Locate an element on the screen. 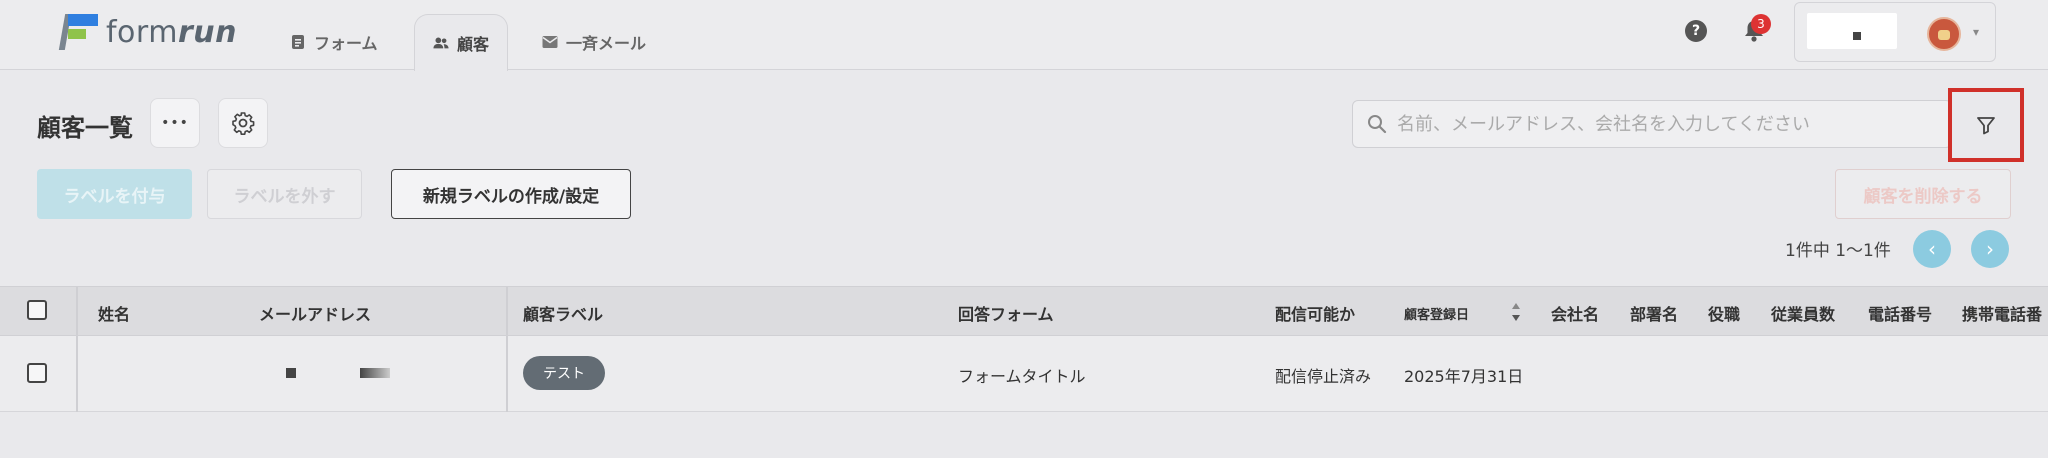 This screenshot has width=2048, height=458. registered-date-cell: 2025年7月31日 is located at coordinates (1464, 376).